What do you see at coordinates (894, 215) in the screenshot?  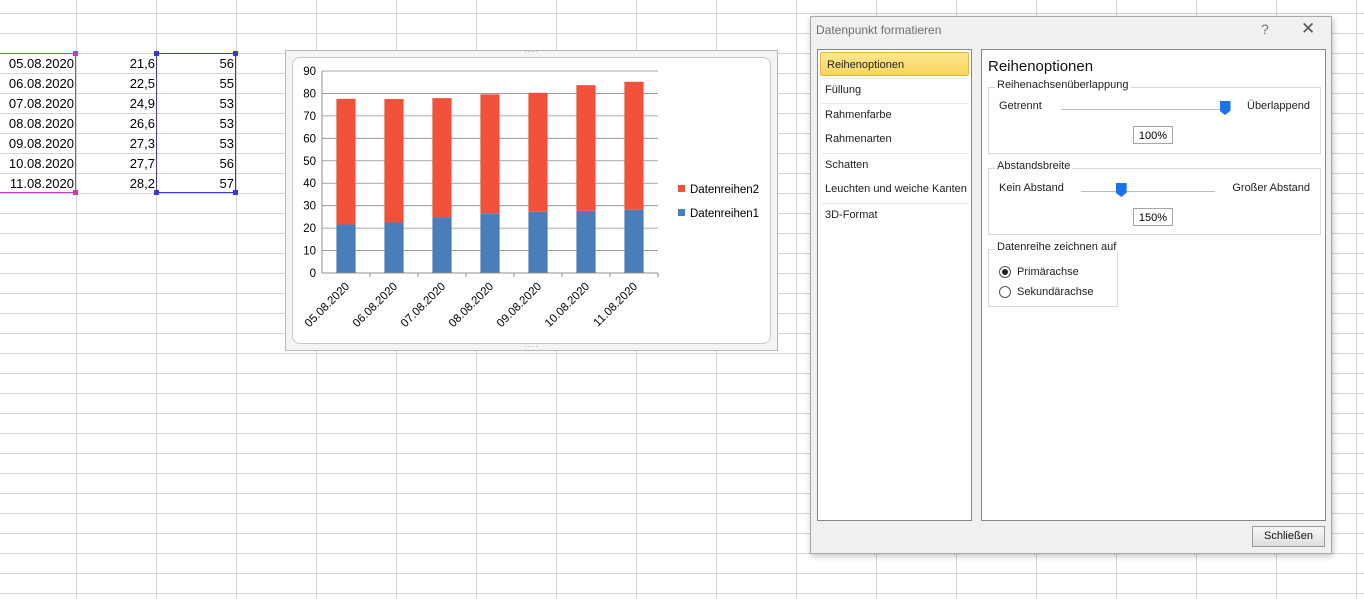 I see `nav-3d-format: 3D-Format` at bounding box center [894, 215].